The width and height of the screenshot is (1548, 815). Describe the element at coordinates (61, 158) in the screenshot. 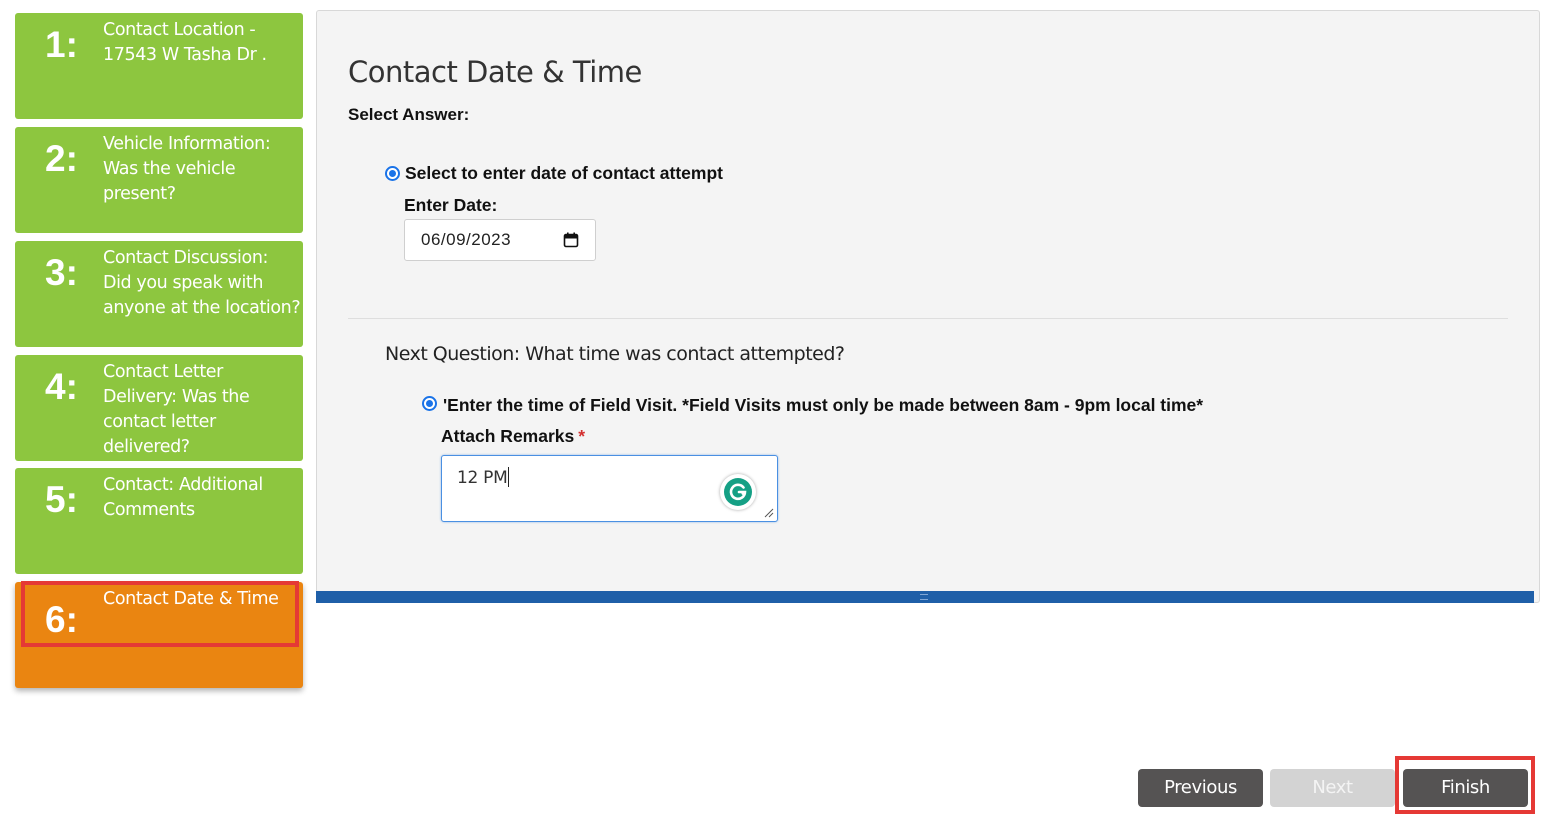

I see `step-number: 2:` at that location.